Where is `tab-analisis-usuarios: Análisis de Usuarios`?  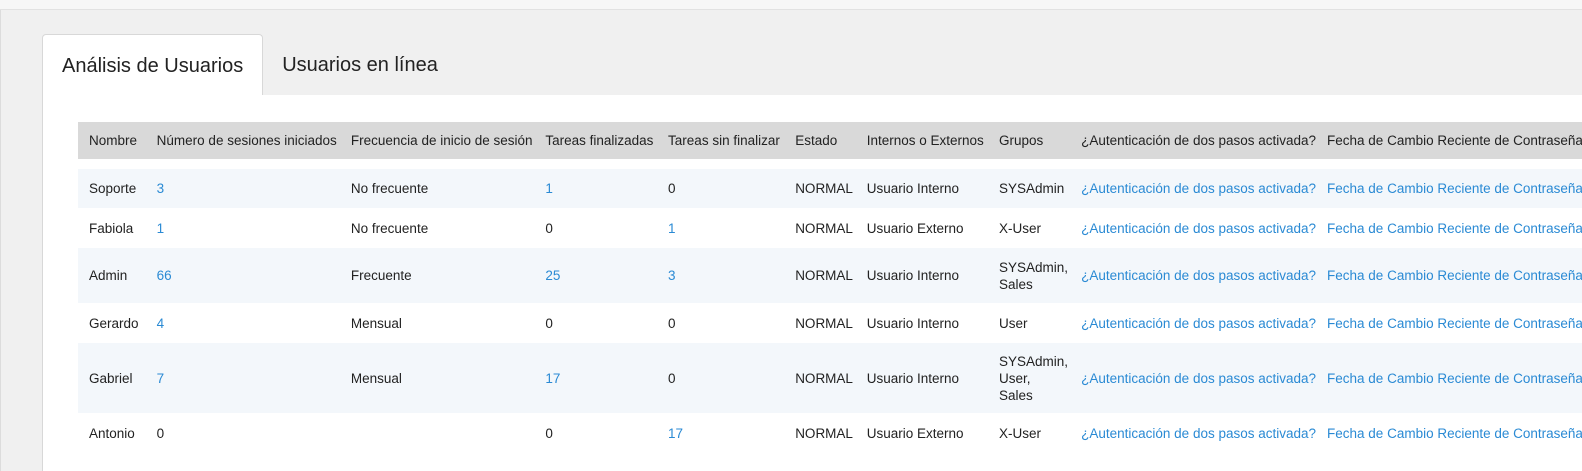 tab-analisis-usuarios: Análisis de Usuarios is located at coordinates (153, 65).